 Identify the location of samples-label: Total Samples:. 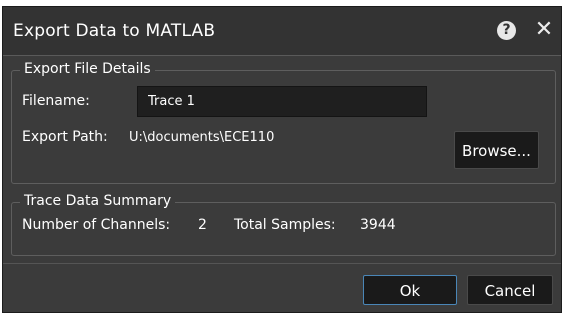
(285, 225).